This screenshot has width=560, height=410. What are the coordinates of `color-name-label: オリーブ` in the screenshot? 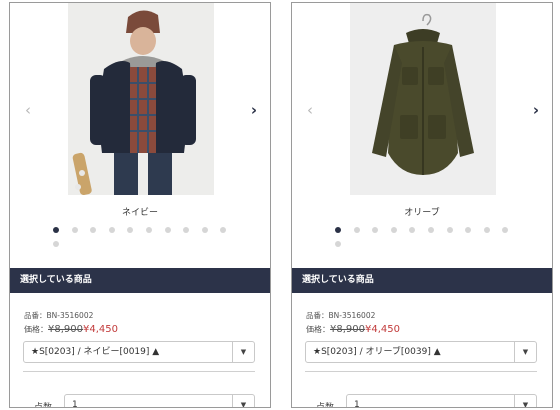 It's located at (422, 213).